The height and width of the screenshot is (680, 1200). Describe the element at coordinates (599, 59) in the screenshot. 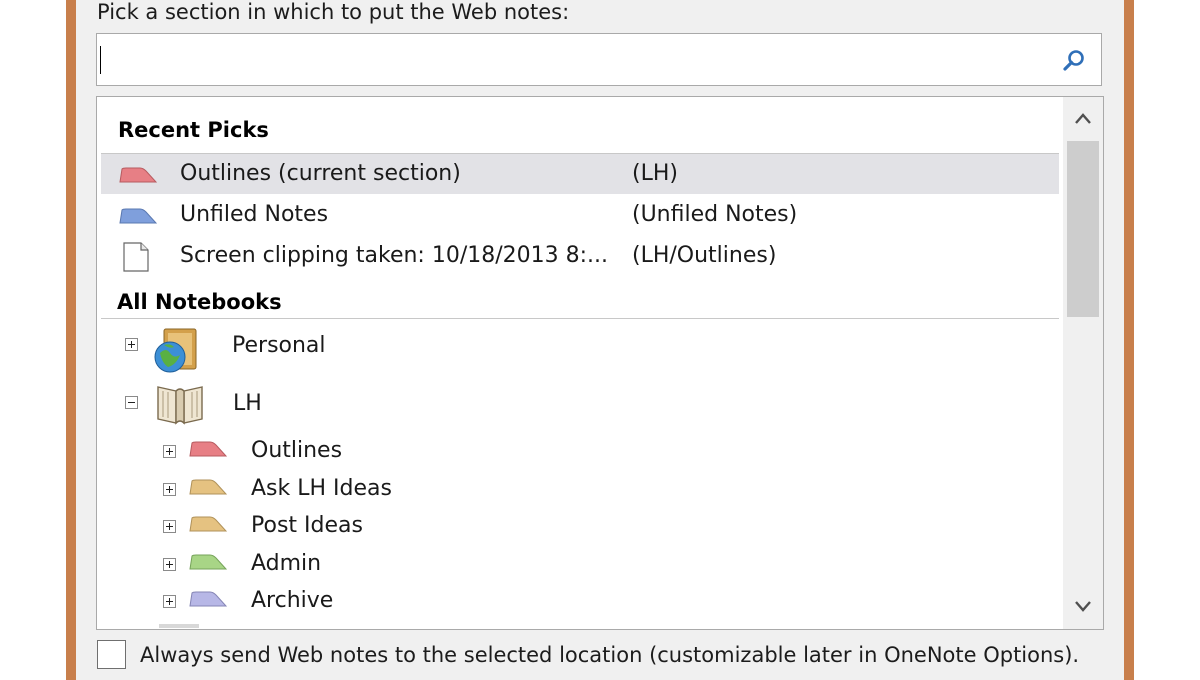

I see `search-input` at that location.